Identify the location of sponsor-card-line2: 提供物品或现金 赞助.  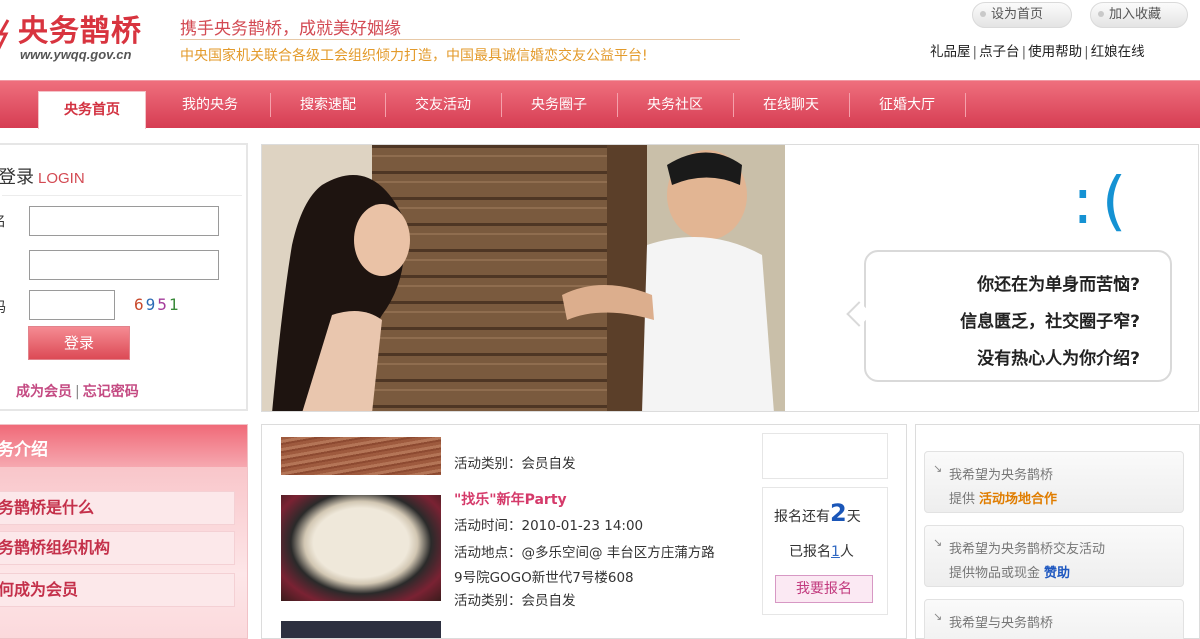
(1010, 573).